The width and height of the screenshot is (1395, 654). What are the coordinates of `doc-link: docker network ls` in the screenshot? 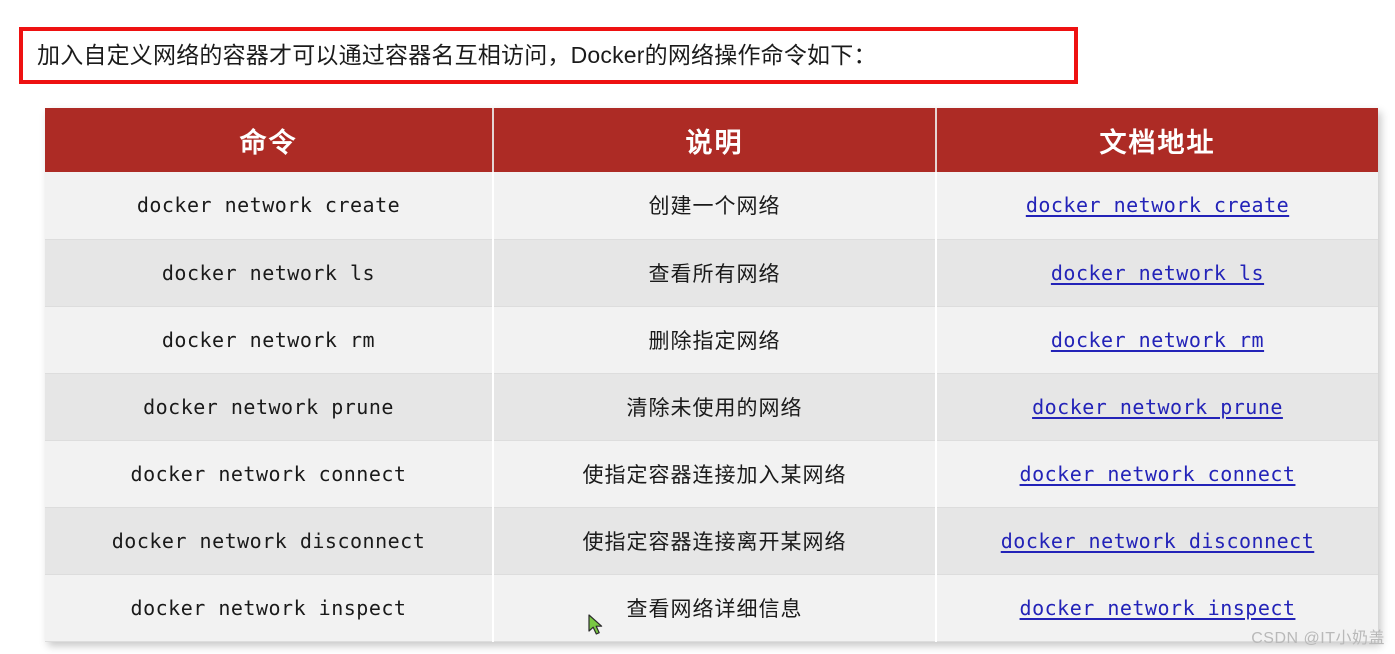 It's located at (1157, 273).